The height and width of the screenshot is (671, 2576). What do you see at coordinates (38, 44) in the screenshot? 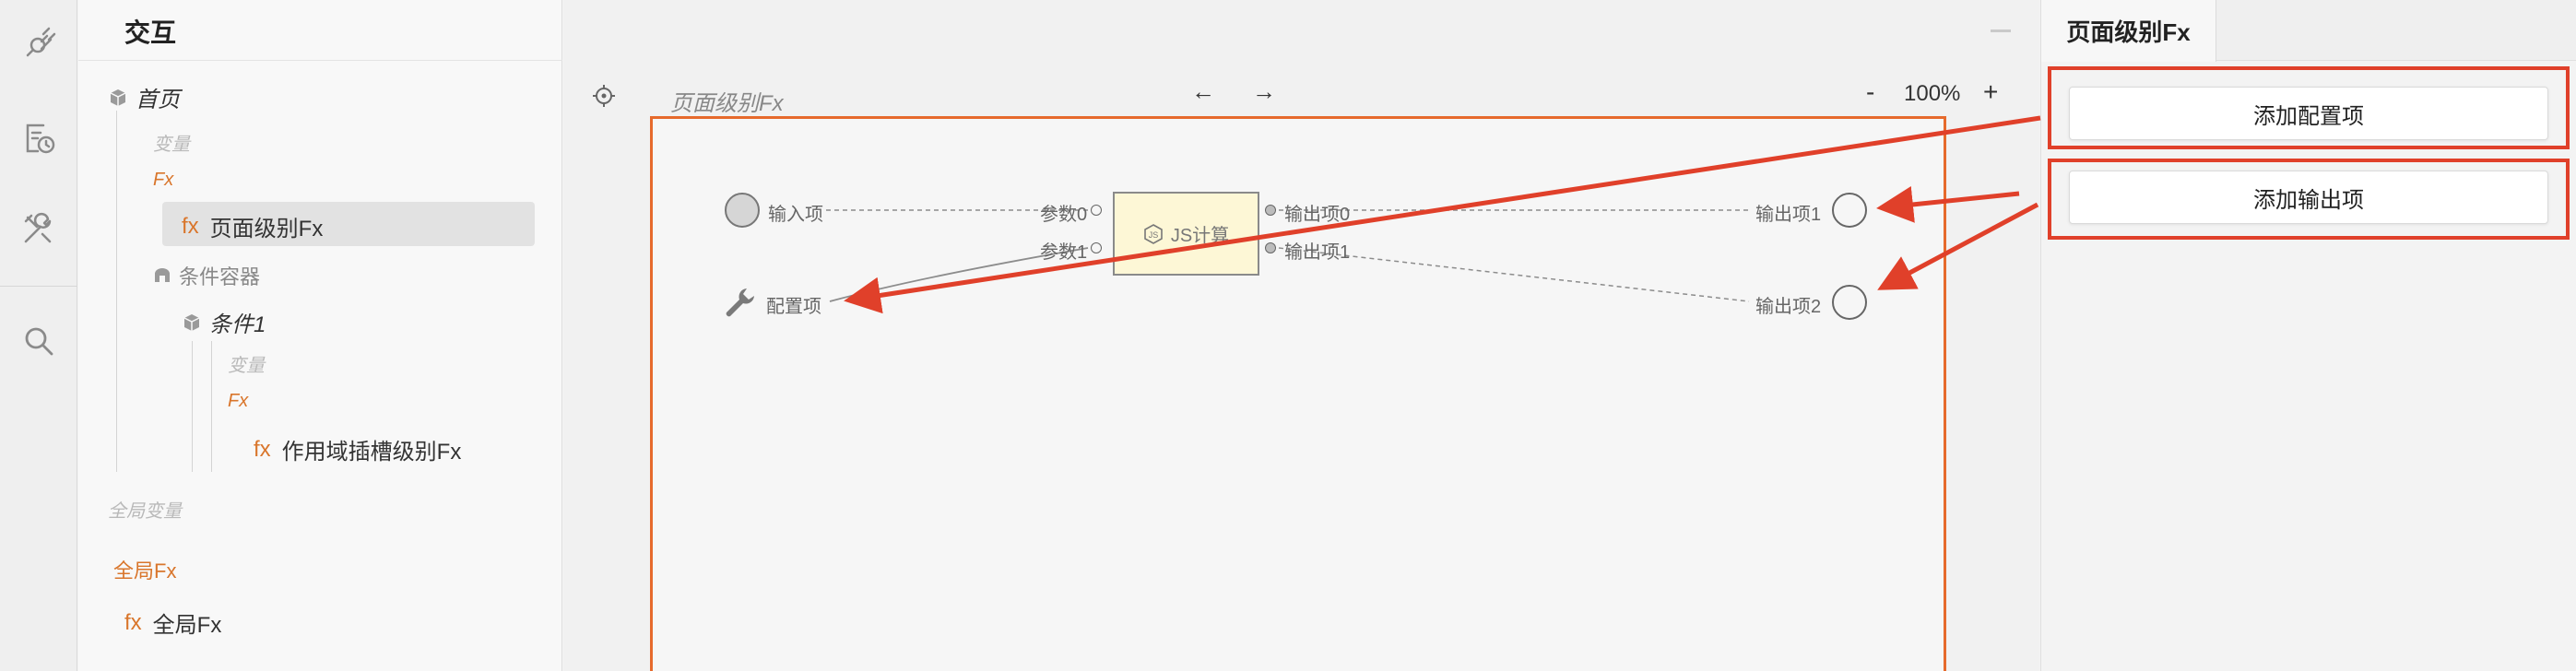
I see `plug-icon` at bounding box center [38, 44].